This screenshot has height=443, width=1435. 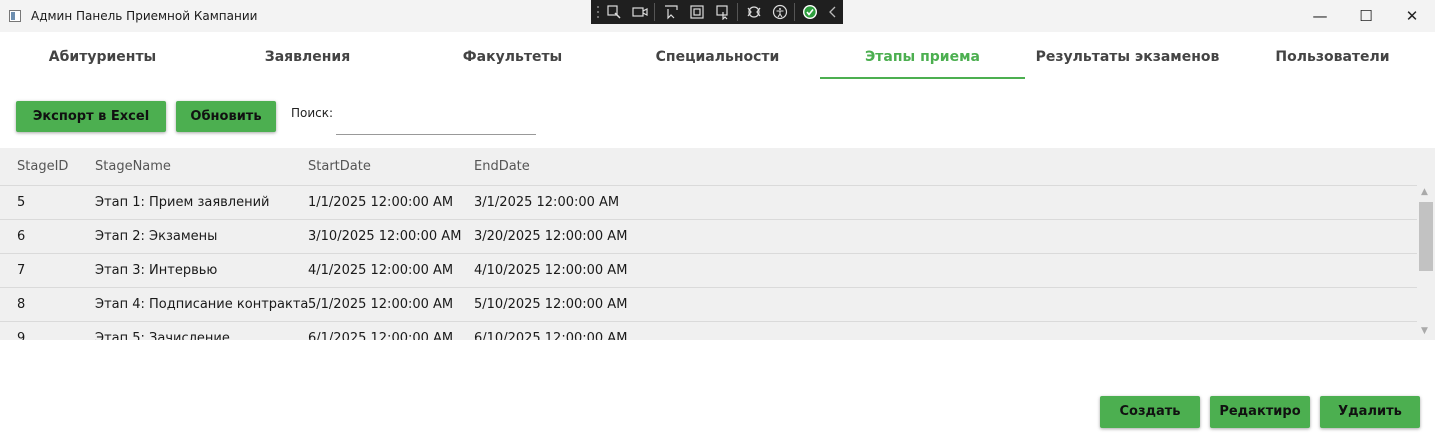 I want to click on tab-applicants: Абитуриенты, so click(x=102, y=56).